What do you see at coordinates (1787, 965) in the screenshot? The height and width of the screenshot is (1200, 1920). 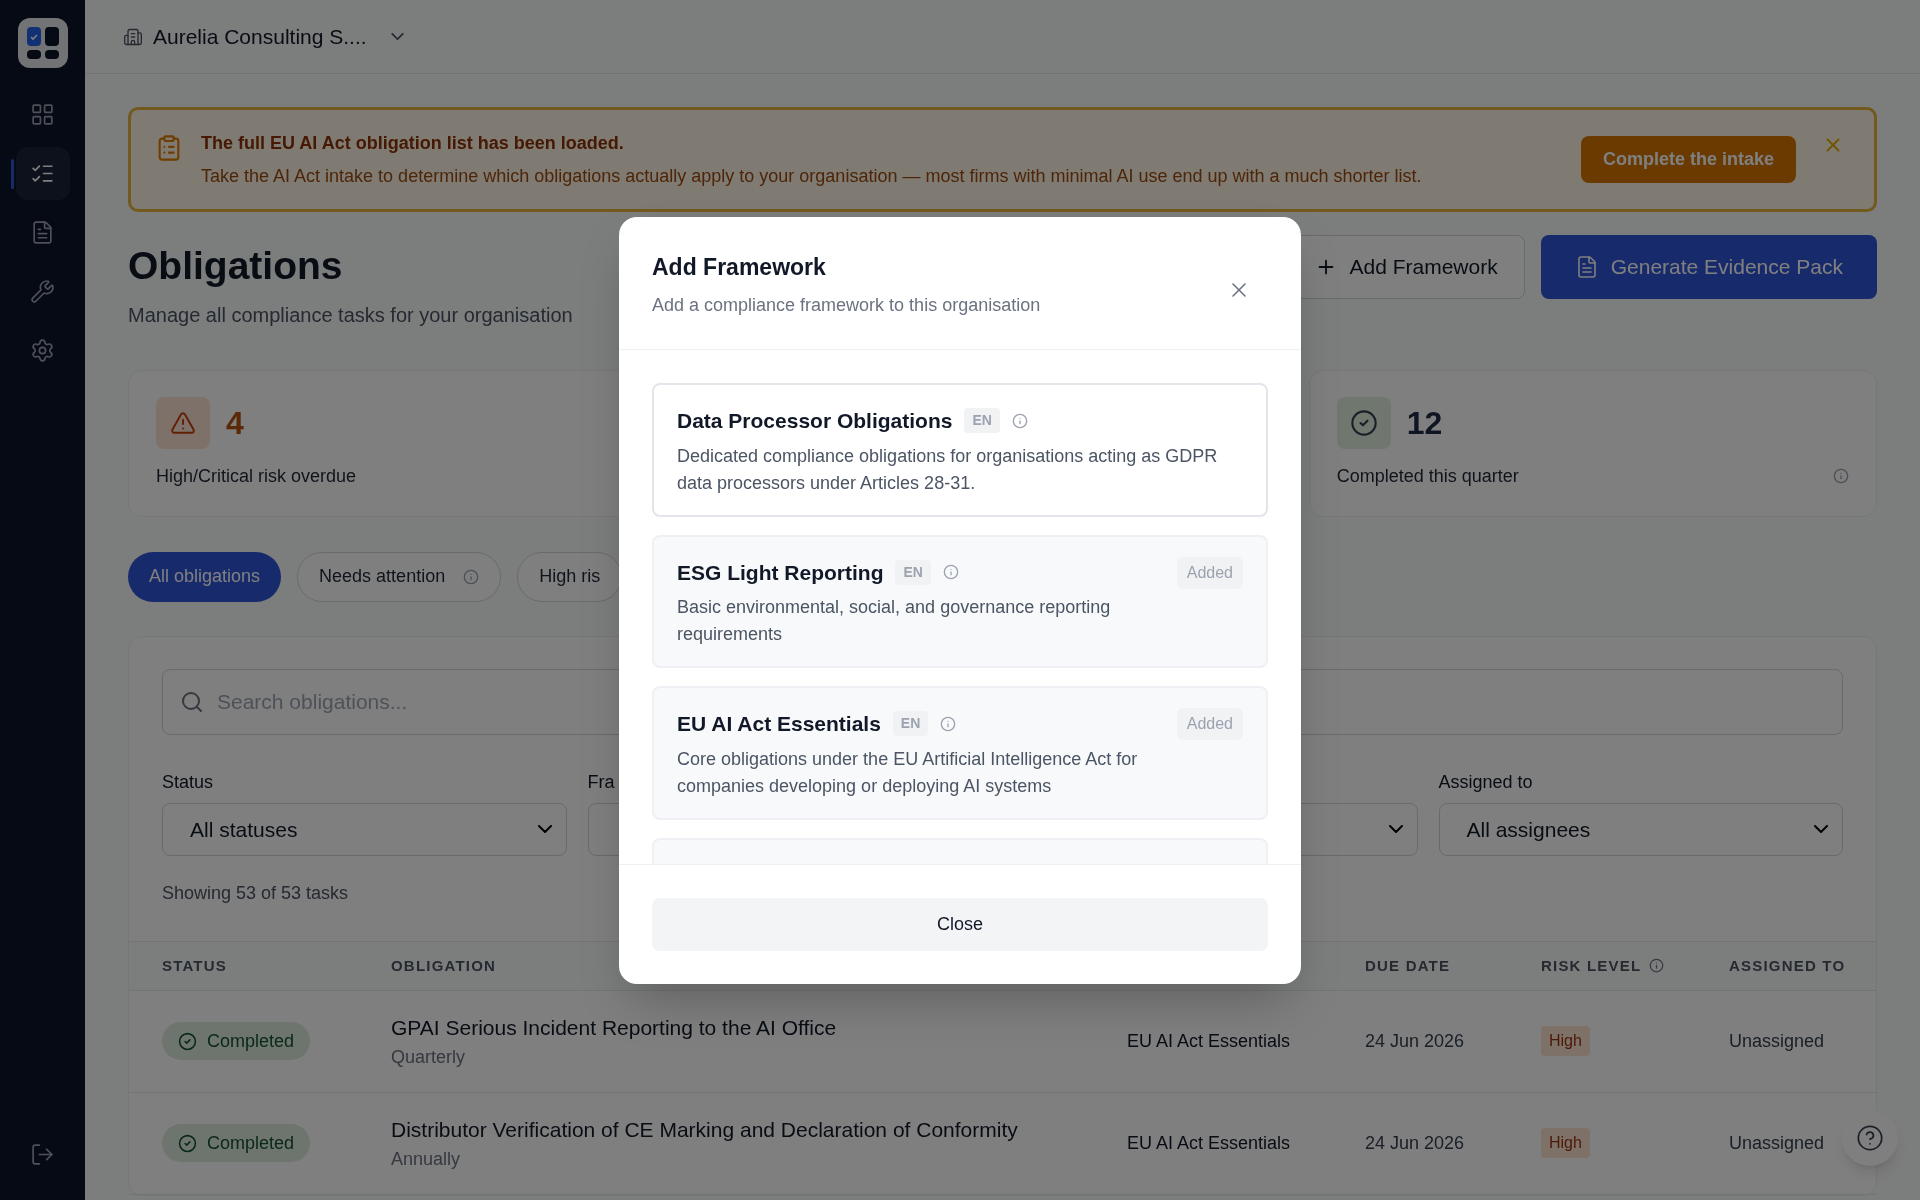 I see `column-header: ASSIGNED TO` at bounding box center [1787, 965].